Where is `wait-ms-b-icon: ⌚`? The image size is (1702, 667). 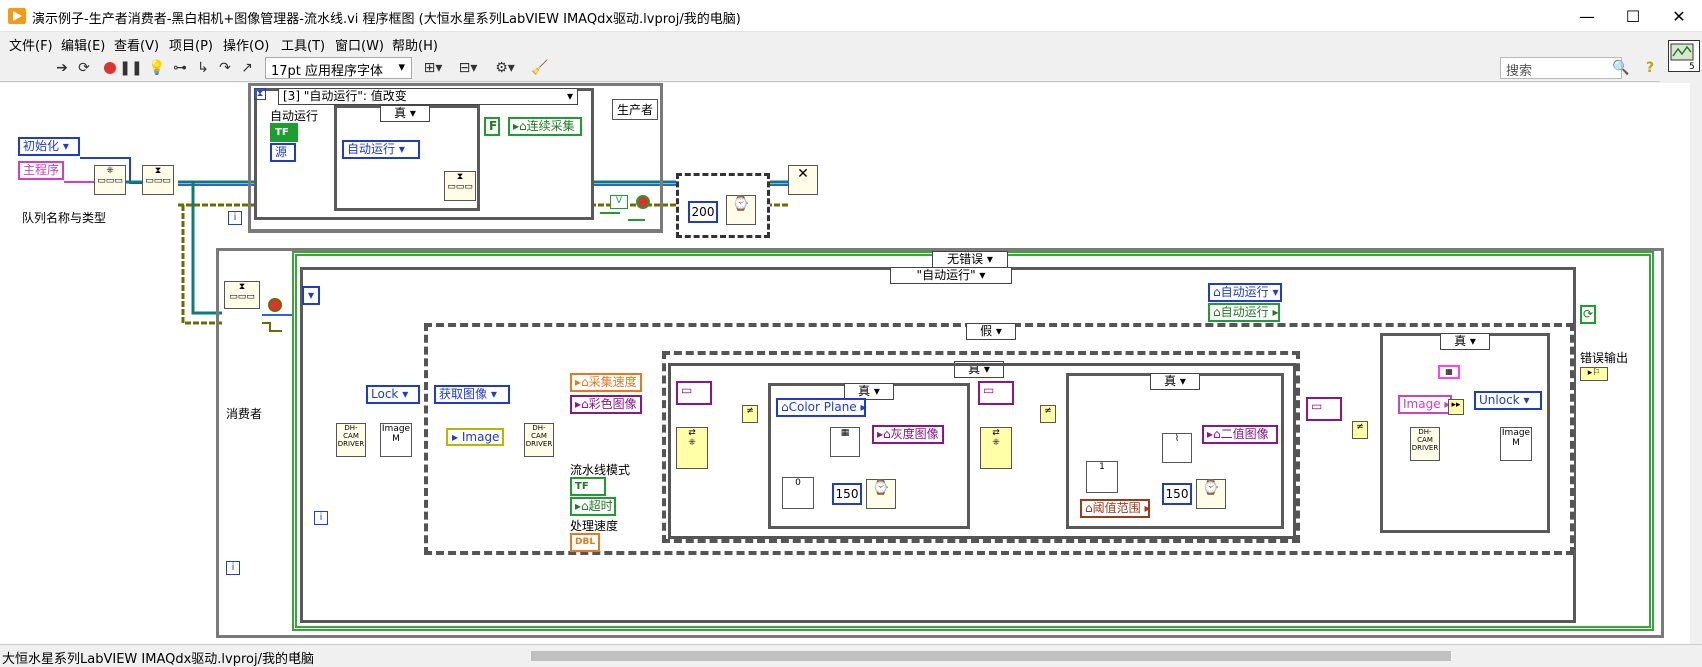 wait-ms-b-icon: ⌚ is located at coordinates (1211, 494).